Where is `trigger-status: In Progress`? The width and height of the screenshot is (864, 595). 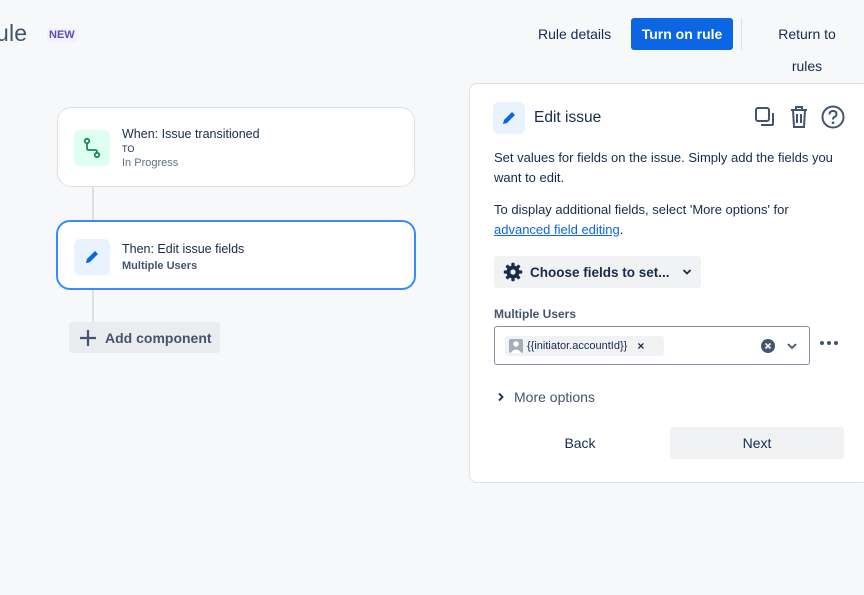 trigger-status: In Progress is located at coordinates (191, 163).